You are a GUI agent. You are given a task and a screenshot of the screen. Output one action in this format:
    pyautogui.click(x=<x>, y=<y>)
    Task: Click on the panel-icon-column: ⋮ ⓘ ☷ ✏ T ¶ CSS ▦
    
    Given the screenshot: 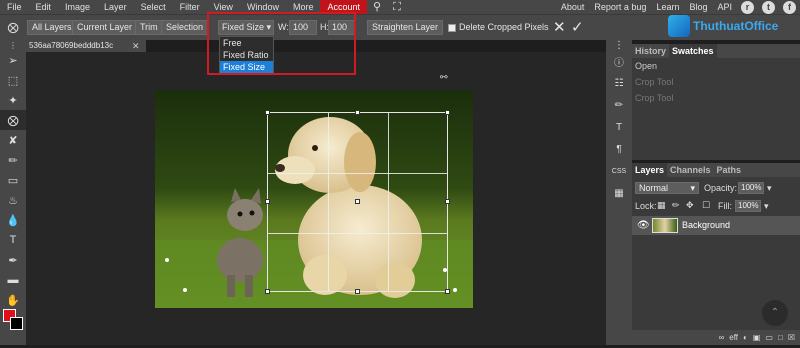 What is the action you would take?
    pyautogui.click(x=619, y=192)
    